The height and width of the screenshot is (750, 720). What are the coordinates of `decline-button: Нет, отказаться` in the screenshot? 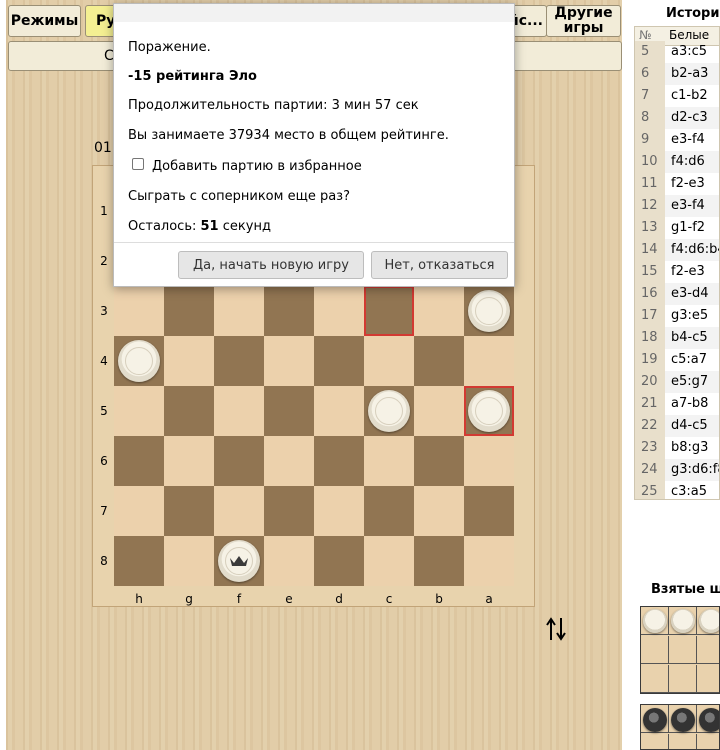 It's located at (439, 265).